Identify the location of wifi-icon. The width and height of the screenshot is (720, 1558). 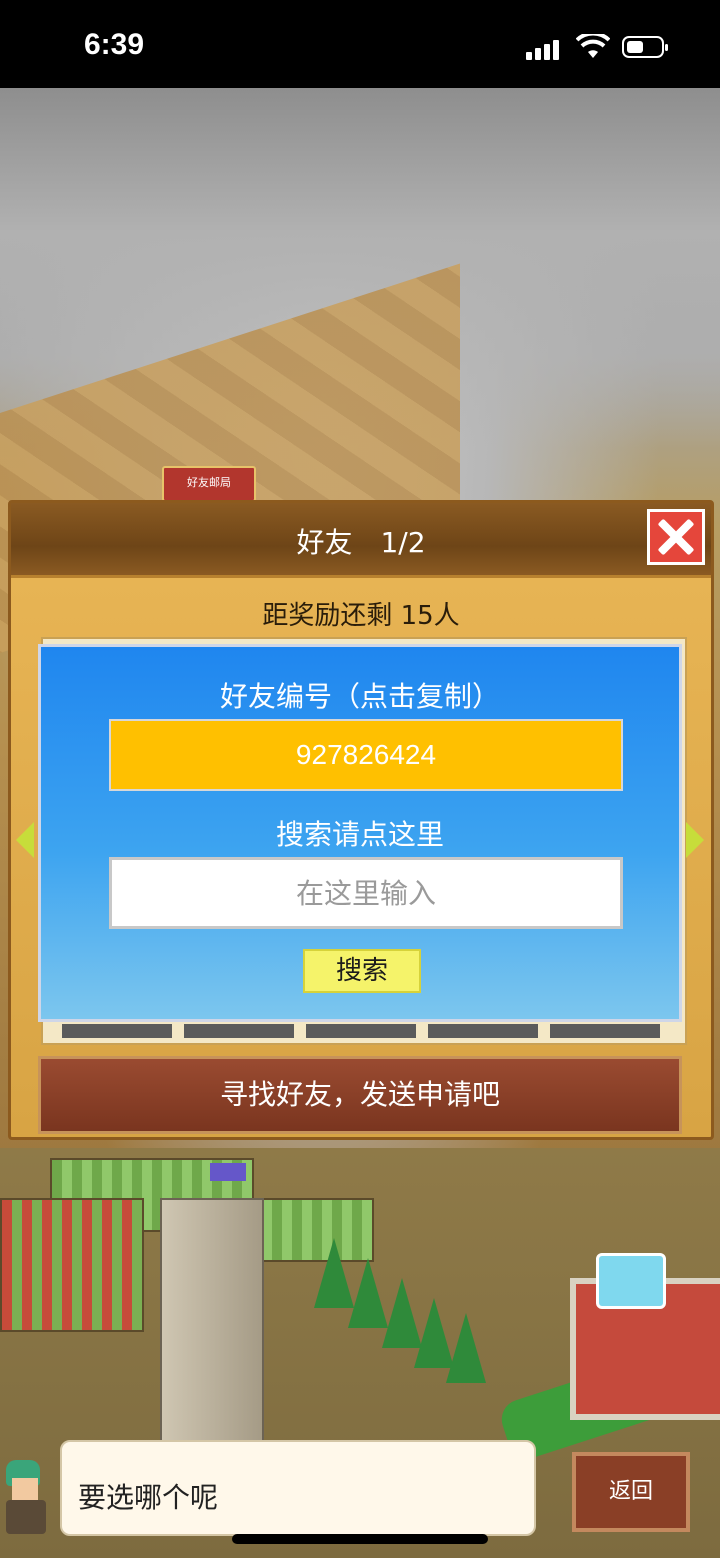
(593, 46).